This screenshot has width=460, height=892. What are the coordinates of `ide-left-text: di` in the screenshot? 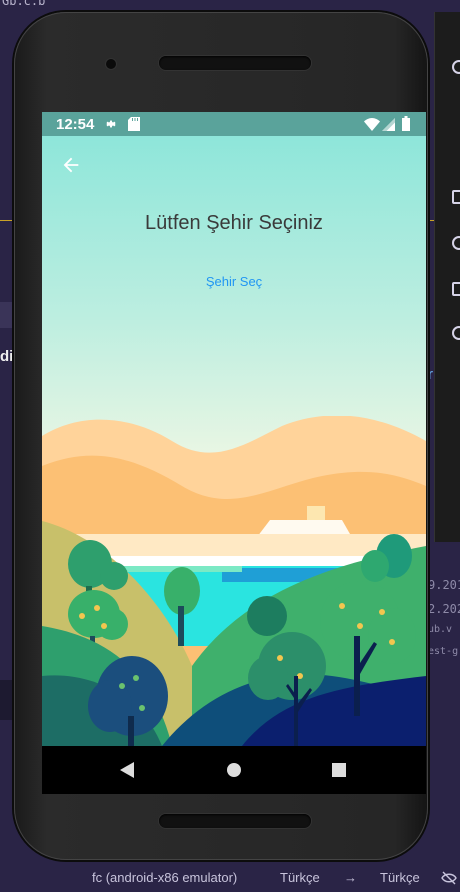 It's located at (7, 356).